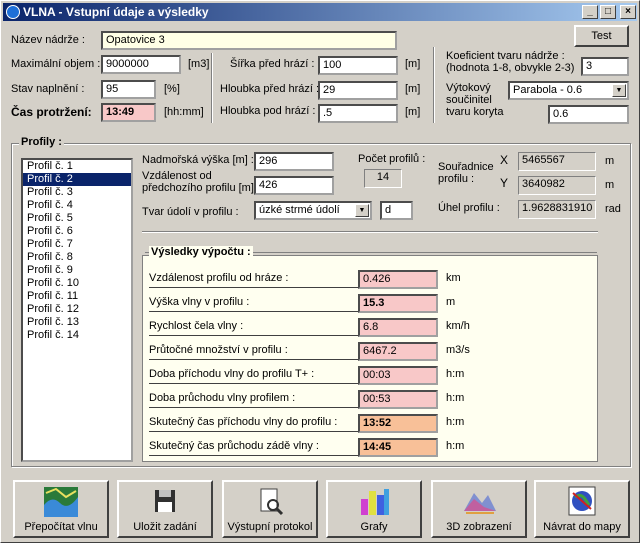 The width and height of the screenshot is (640, 543). Describe the element at coordinates (413, 89) in the screenshot. I see `hloubka-pred-unit: [m]` at that location.